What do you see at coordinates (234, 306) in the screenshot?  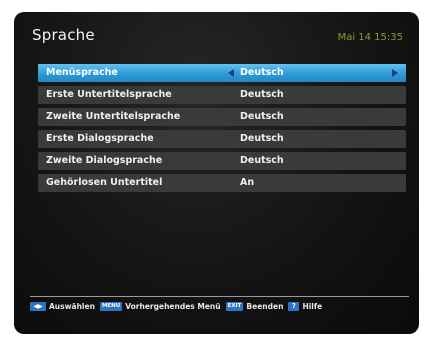 I see `exit-key-icon: EXIT` at bounding box center [234, 306].